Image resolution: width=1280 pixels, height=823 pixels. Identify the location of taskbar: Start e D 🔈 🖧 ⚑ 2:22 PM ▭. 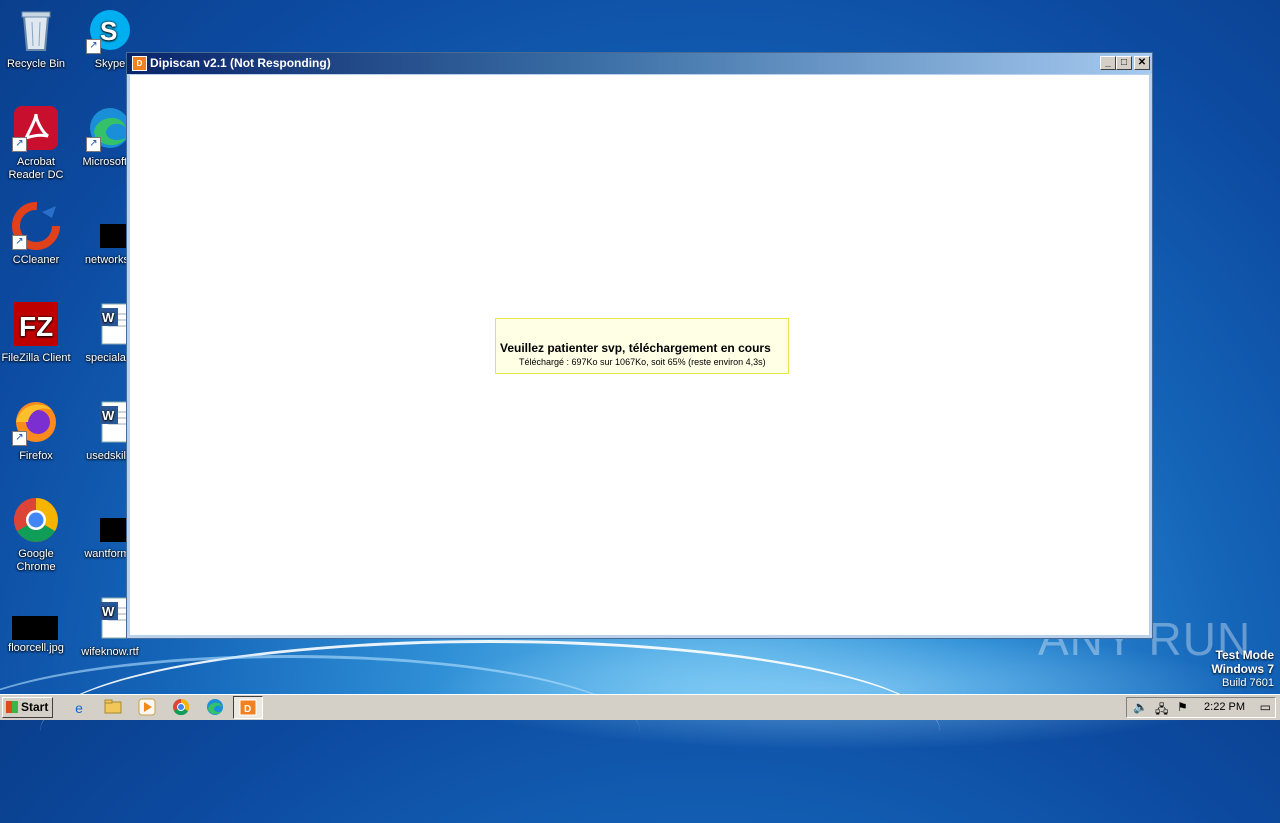
(640, 707).